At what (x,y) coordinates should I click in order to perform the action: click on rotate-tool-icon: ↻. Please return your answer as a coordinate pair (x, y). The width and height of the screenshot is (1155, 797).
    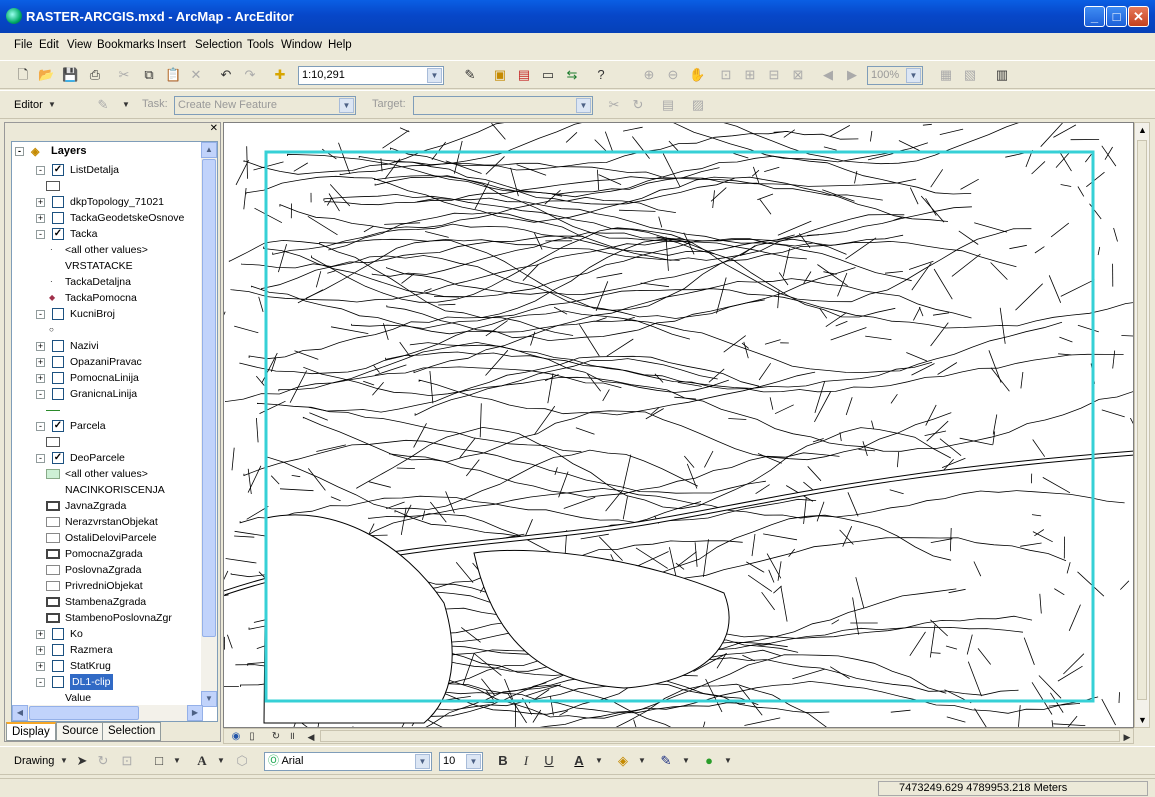
    Looking at the image, I should click on (638, 105).